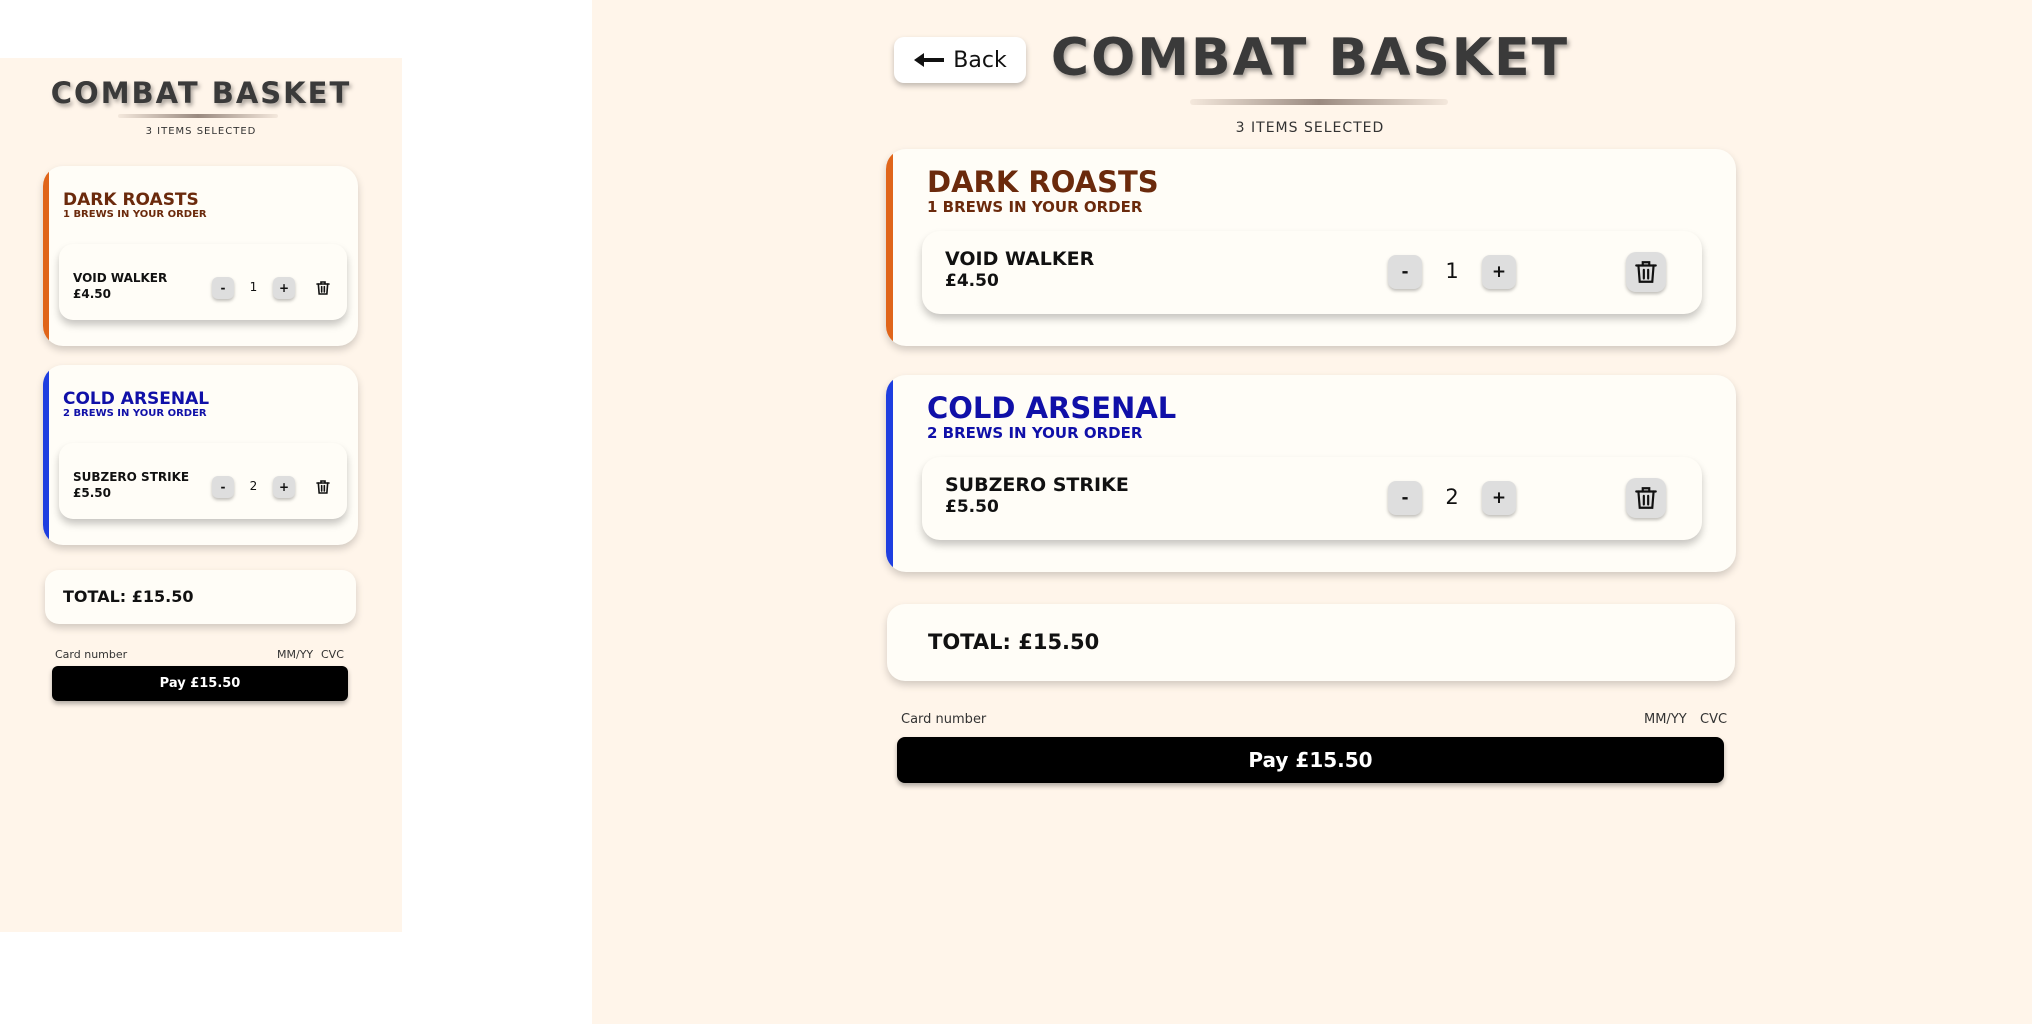 The width and height of the screenshot is (2032, 1024). Describe the element at coordinates (929, 60) in the screenshot. I see `arrow-left-icon` at that location.